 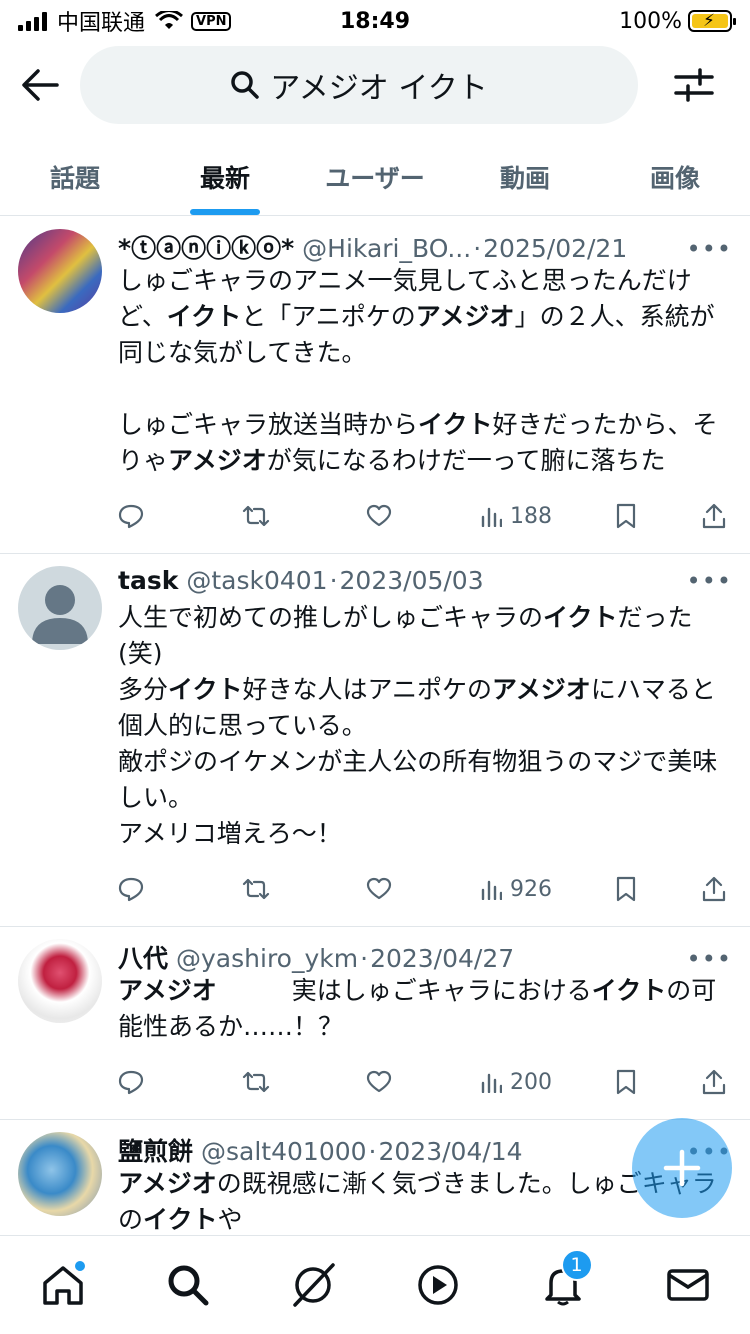 I want to click on view-count: 188, so click(x=531, y=516).